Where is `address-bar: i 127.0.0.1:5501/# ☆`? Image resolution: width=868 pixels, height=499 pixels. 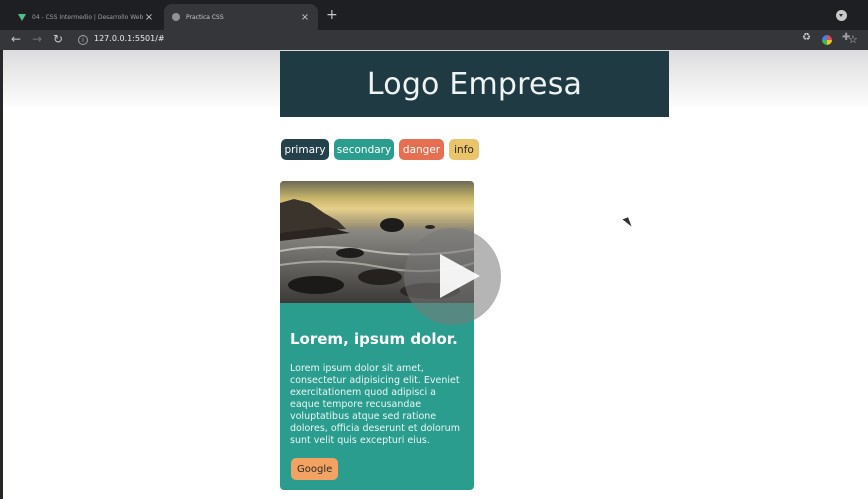
address-bar: i 127.0.0.1:5501/# ☆ is located at coordinates (465, 40).